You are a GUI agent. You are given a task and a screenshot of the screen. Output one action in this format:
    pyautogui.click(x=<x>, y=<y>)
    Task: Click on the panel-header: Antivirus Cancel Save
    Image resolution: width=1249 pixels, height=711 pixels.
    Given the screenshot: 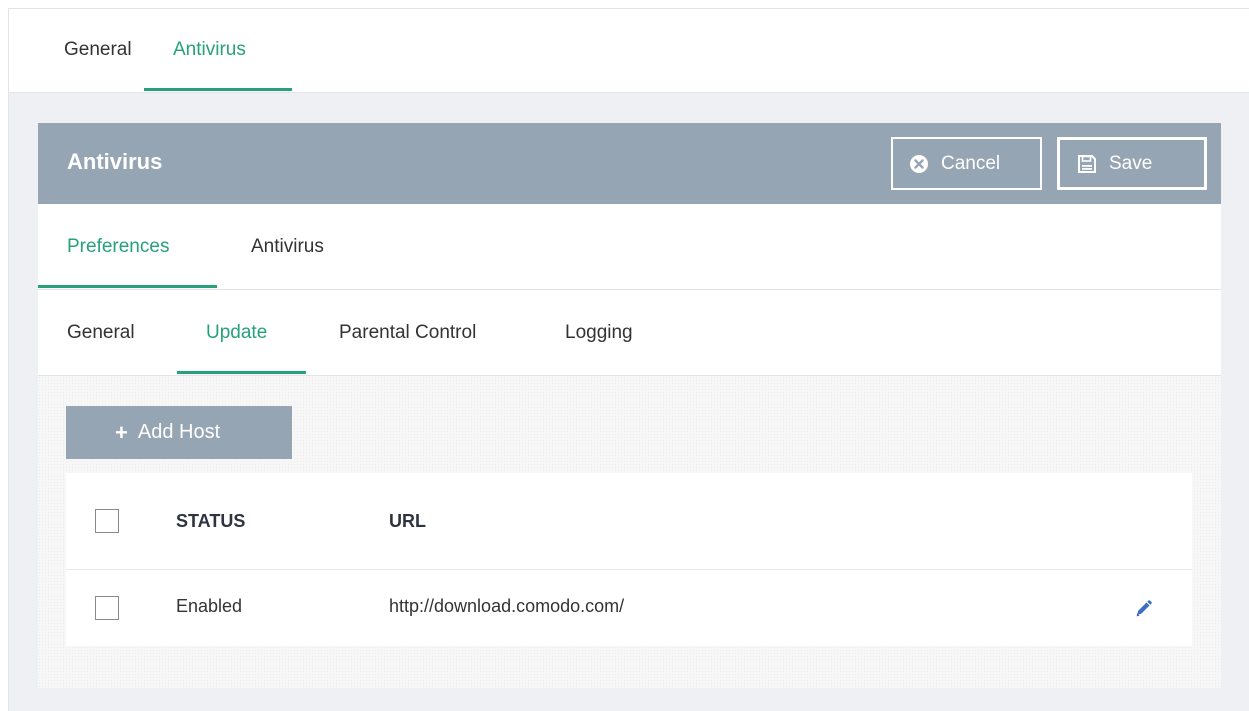 What is the action you would take?
    pyautogui.click(x=629, y=163)
    